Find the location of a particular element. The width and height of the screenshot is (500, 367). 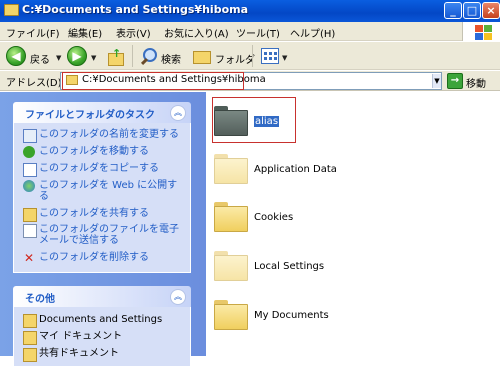

views-icon is located at coordinates (270, 56).